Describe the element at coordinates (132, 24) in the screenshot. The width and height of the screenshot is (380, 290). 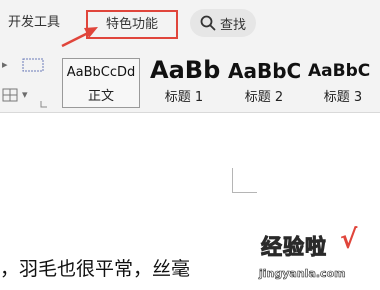
I see `tab-special-features: 特色功能` at that location.